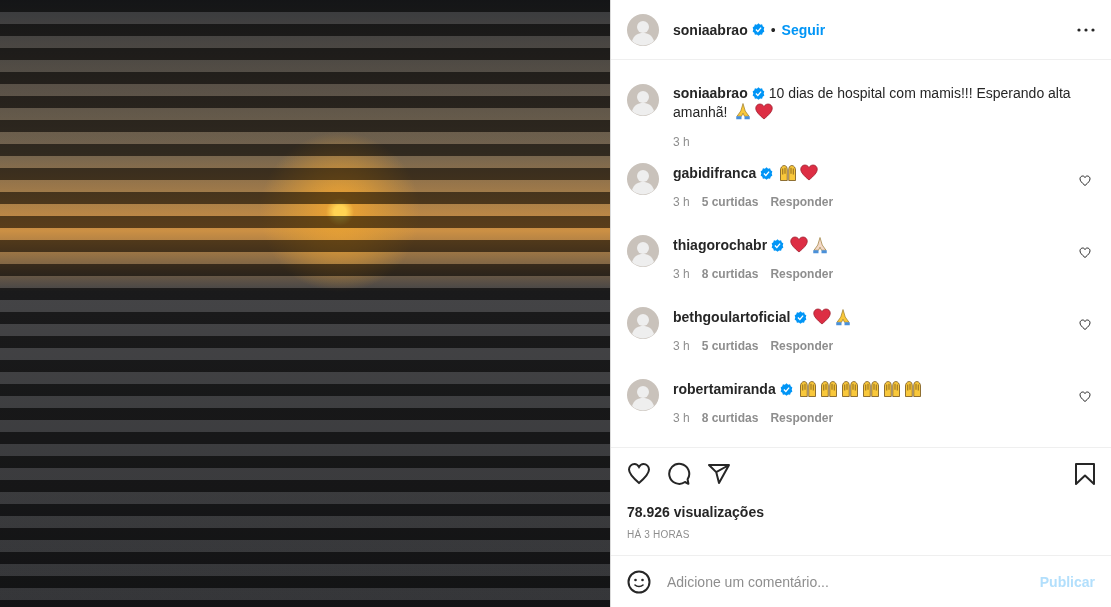 This screenshot has width=1111, height=607. Describe the element at coordinates (639, 474) in the screenshot. I see `like-heart-icon` at that location.